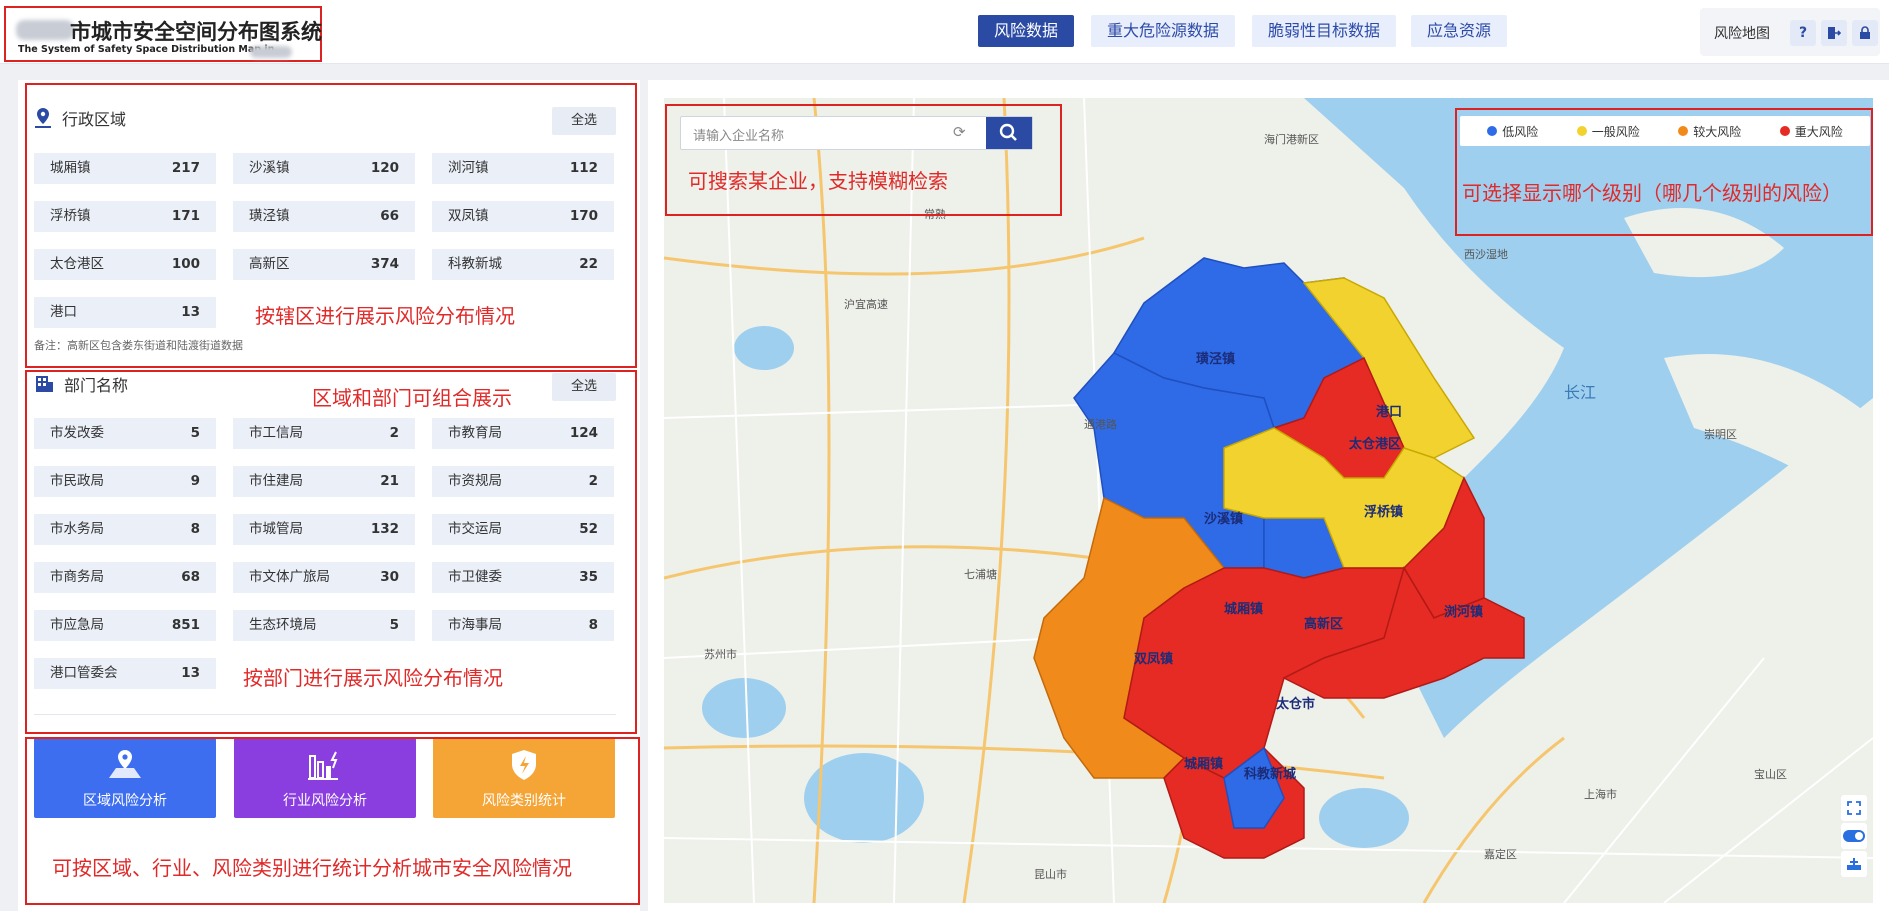 The height and width of the screenshot is (911, 1889). What do you see at coordinates (1295, 703) in the screenshot?
I see `map-label: 太仓市` at bounding box center [1295, 703].